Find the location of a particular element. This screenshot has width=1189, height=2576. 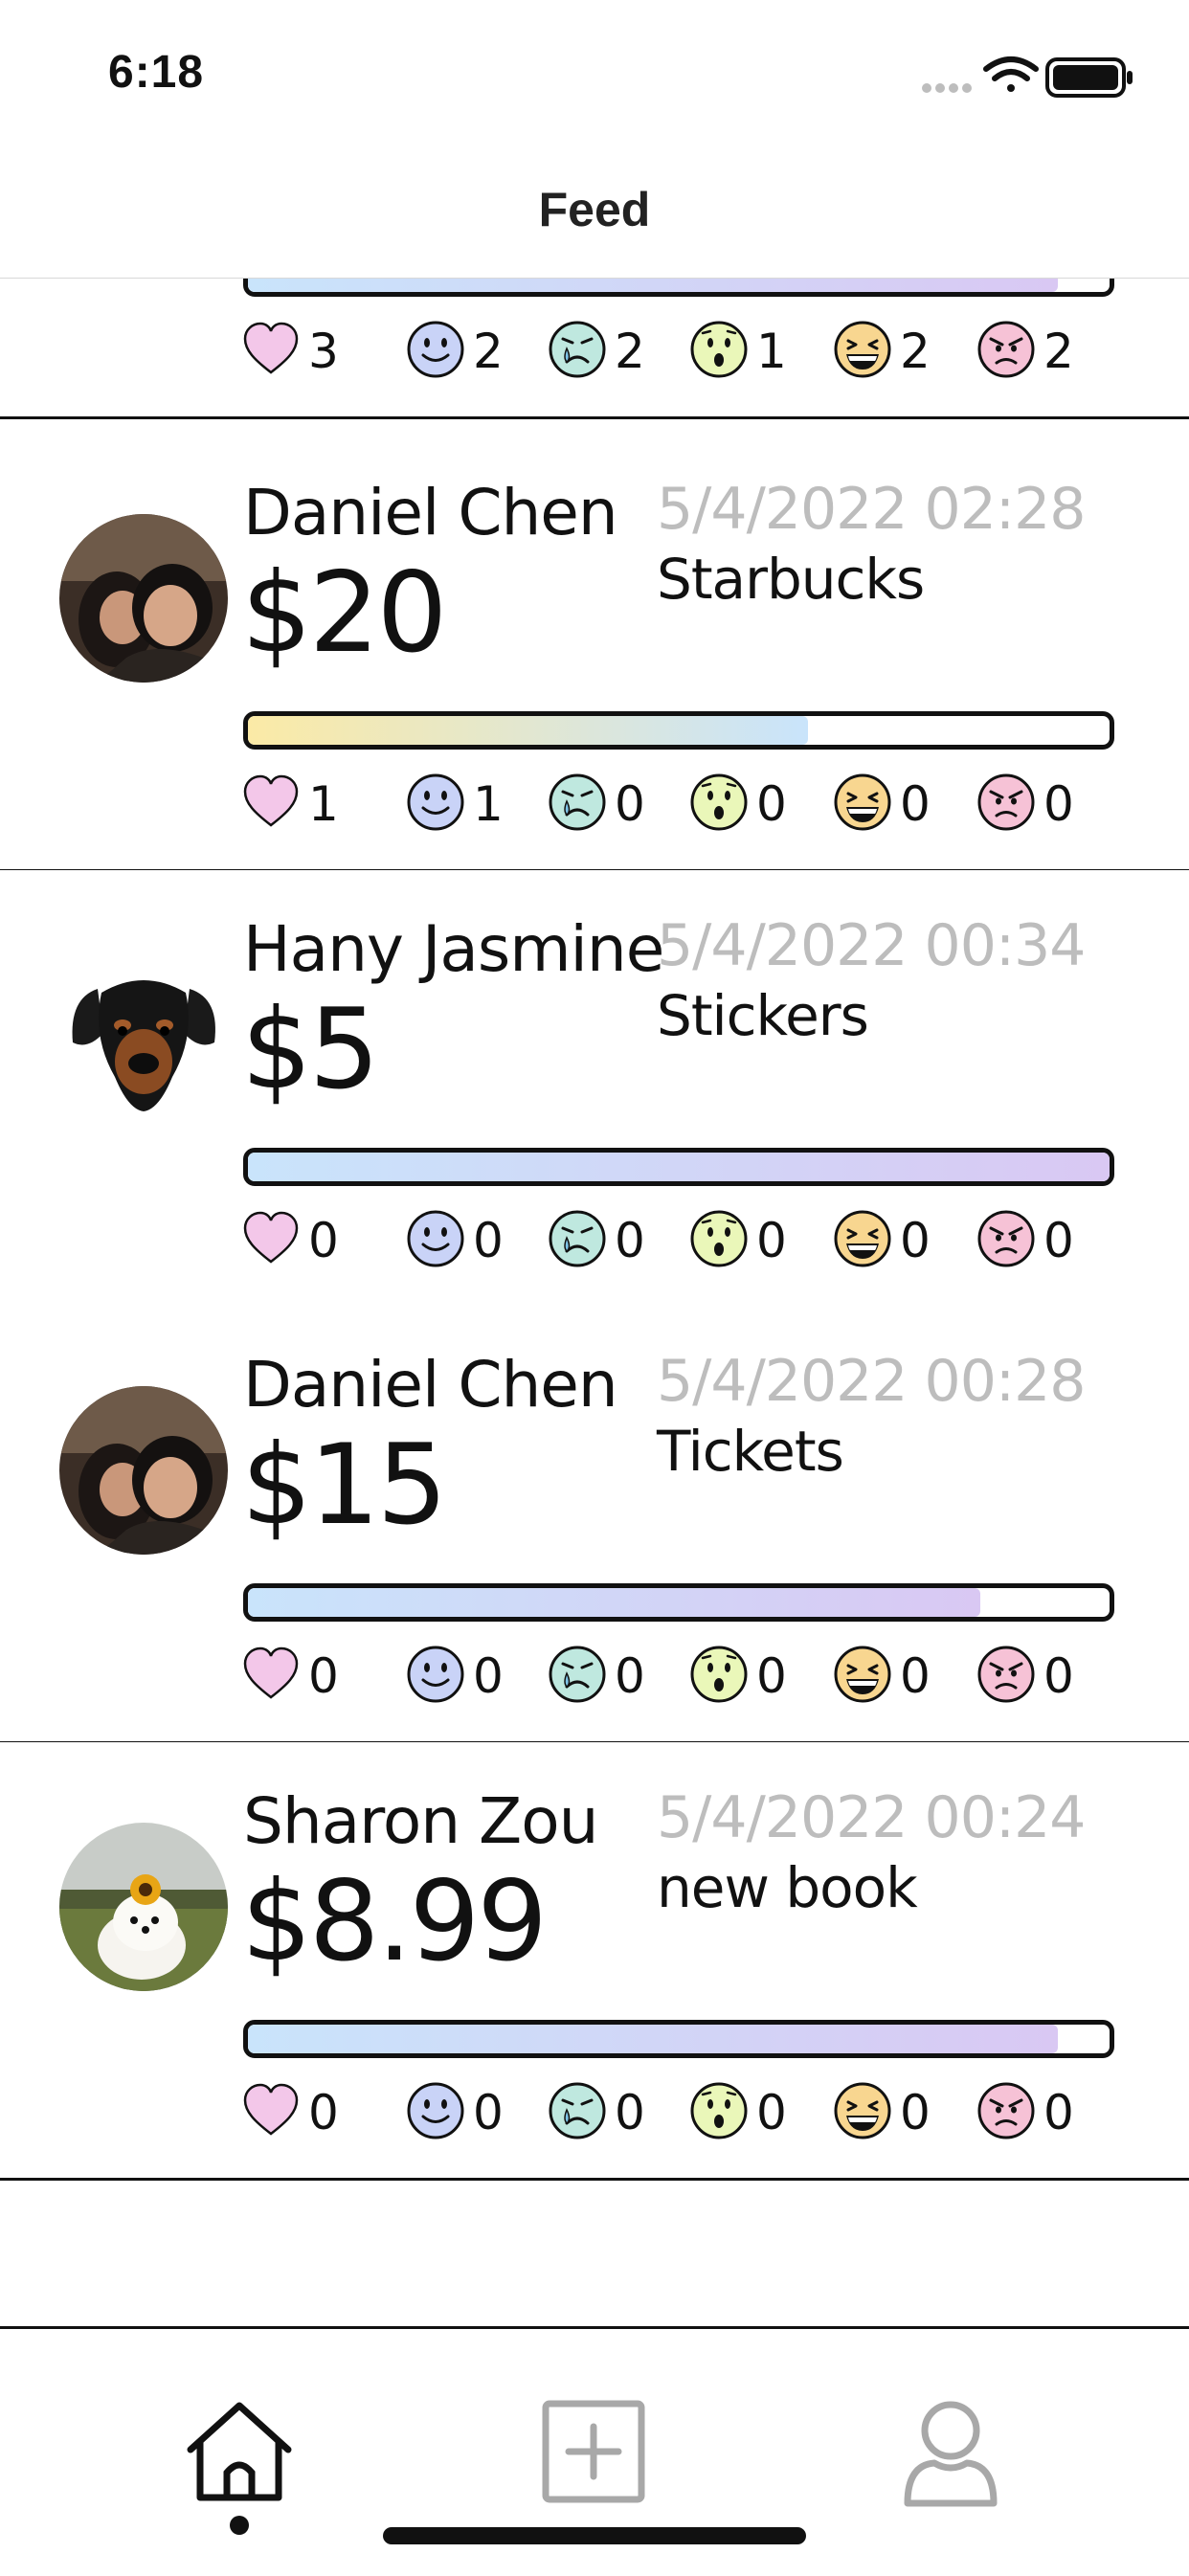

post-description: Starbucks is located at coordinates (791, 580).